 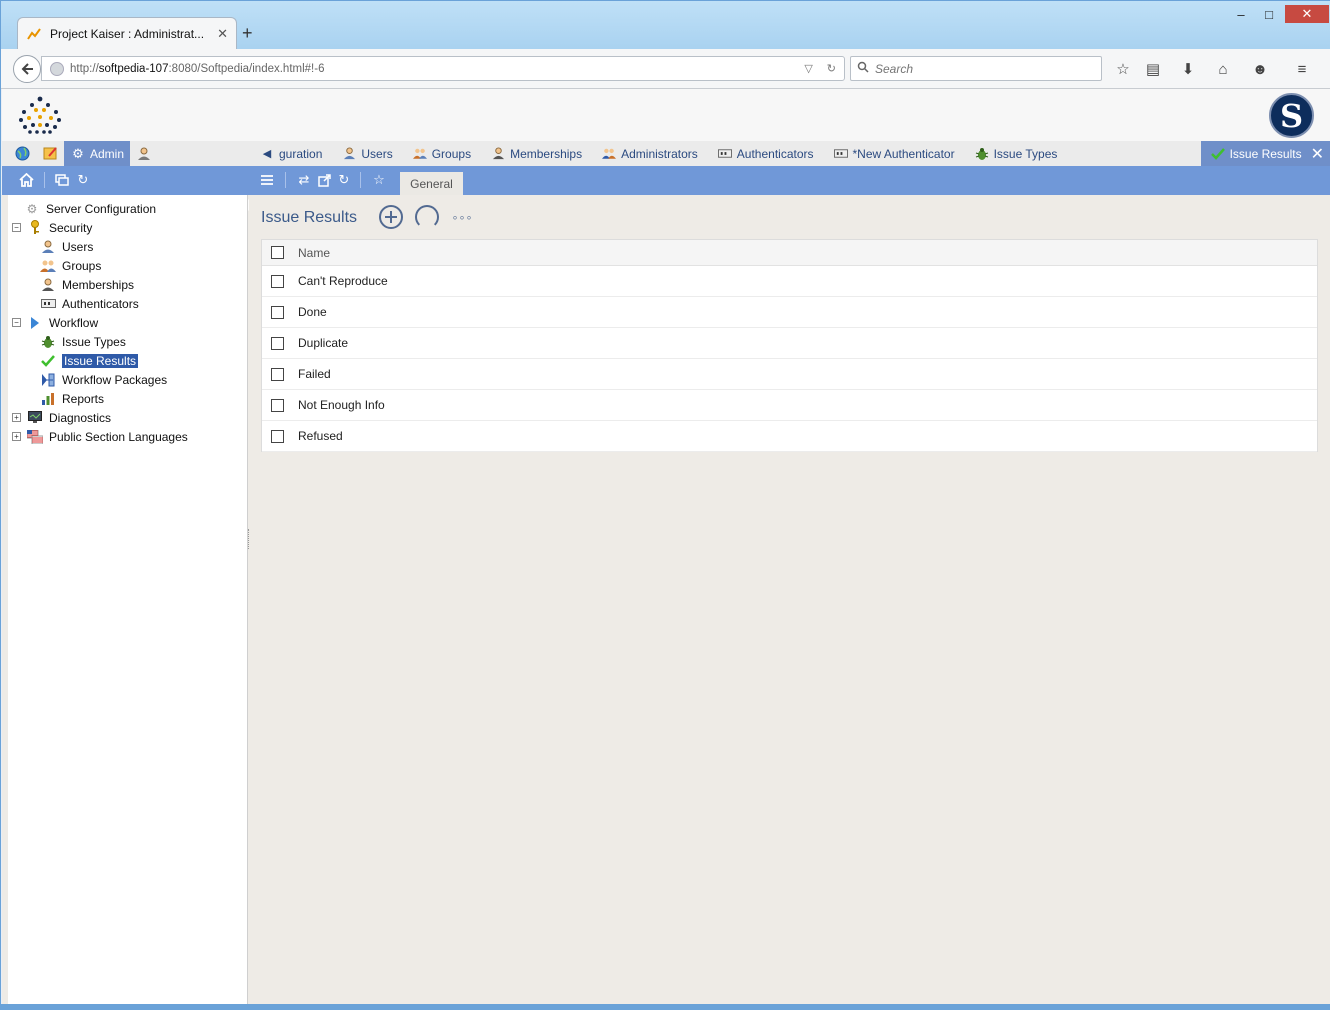 I want to click on table-row: Done, so click(x=789, y=312).